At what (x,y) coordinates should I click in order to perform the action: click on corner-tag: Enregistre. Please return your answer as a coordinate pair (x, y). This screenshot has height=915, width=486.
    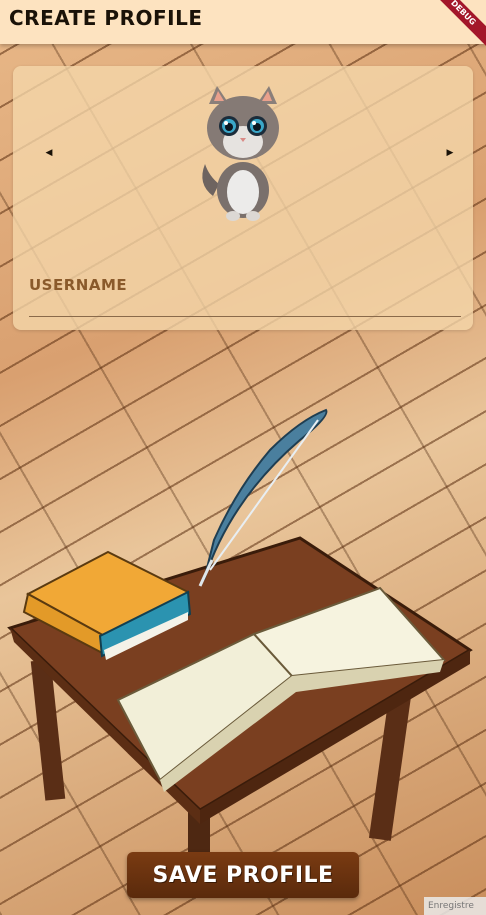
    Looking at the image, I should click on (455, 906).